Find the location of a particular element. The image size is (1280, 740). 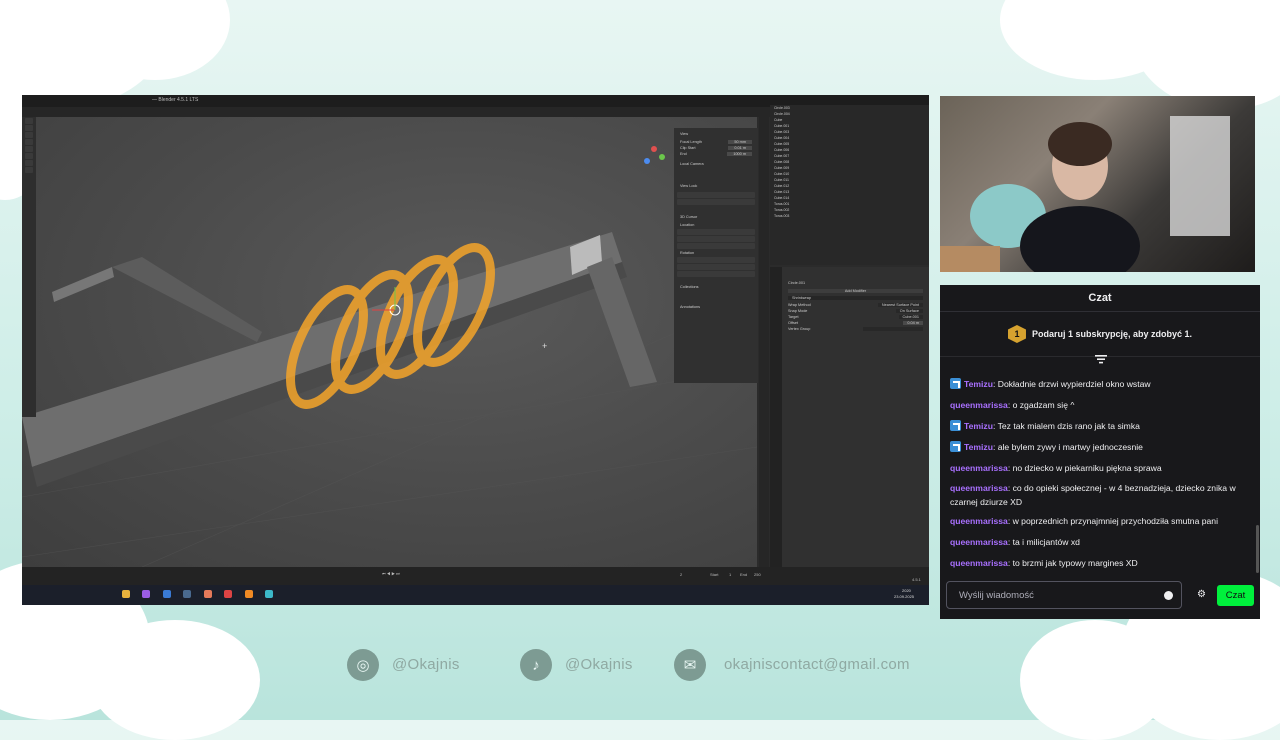

location-label: Location is located at coordinates (687, 225).